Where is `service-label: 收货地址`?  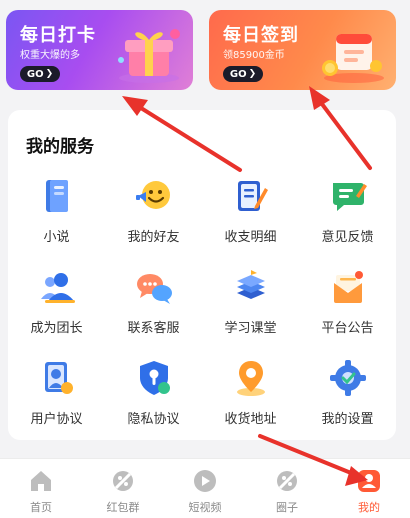
service-label: 收货地址 is located at coordinates (250, 419).